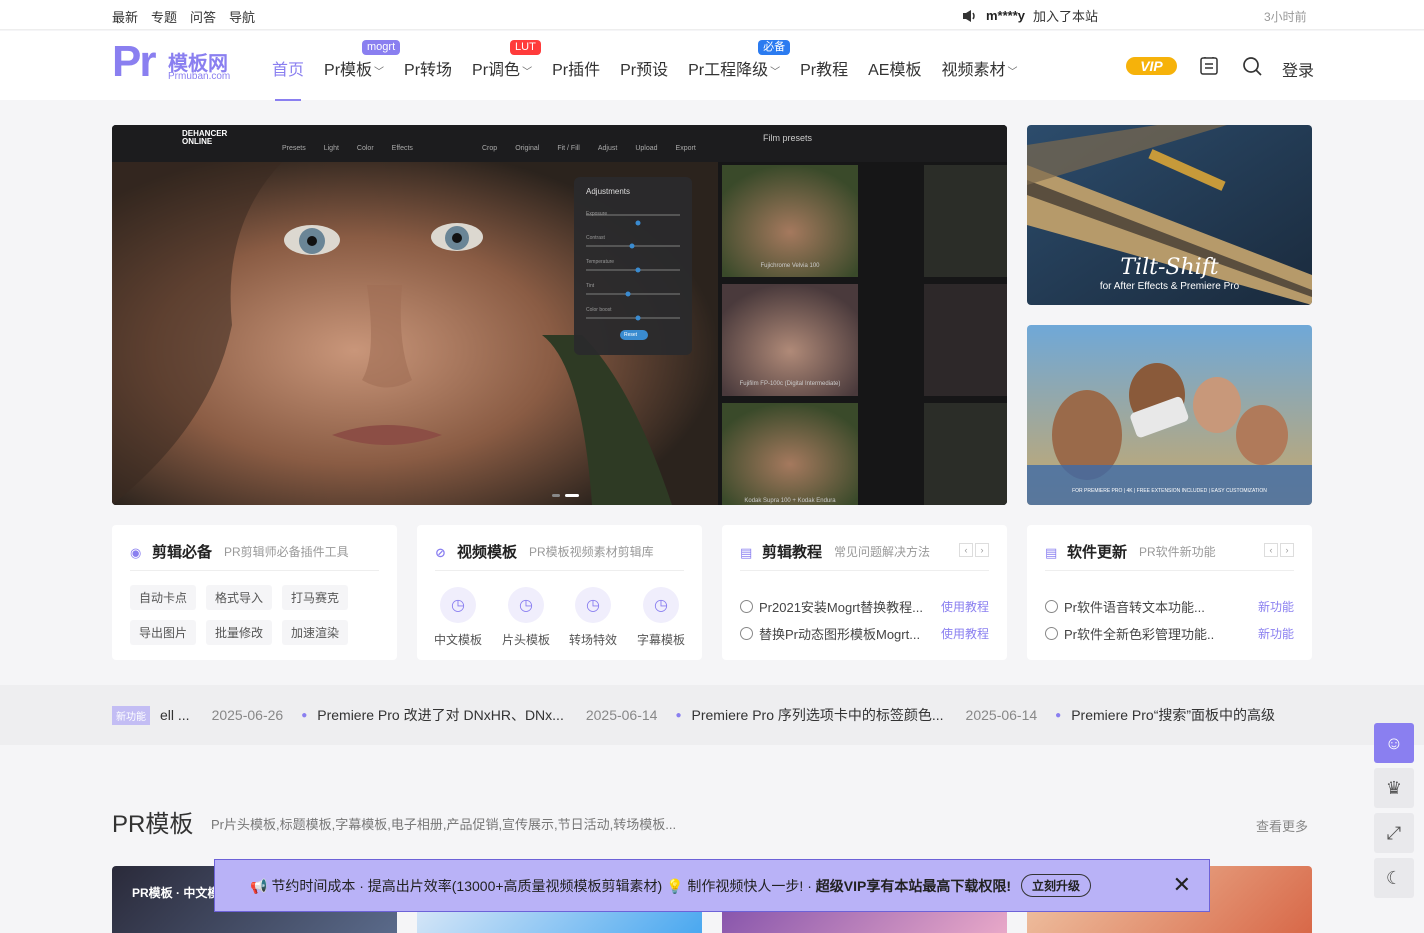 This screenshot has width=1424, height=933. What do you see at coordinates (131, 715) in the screenshot?
I see `ticker-badge: 新功能` at bounding box center [131, 715].